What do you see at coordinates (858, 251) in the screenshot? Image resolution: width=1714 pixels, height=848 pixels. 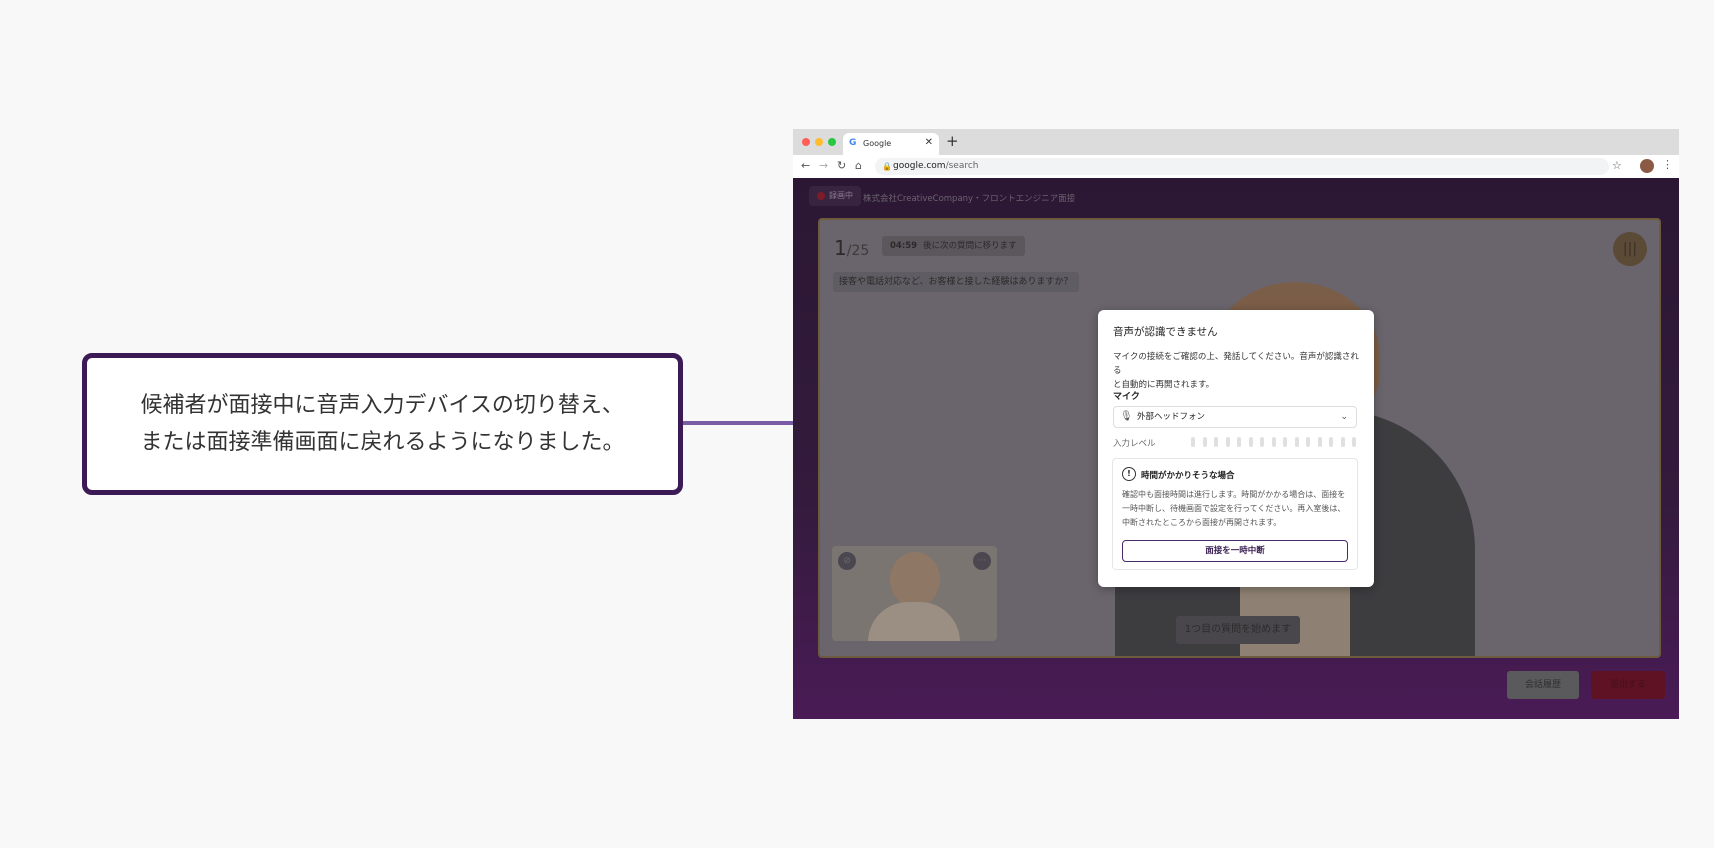 I see `question-total: /25` at bounding box center [858, 251].